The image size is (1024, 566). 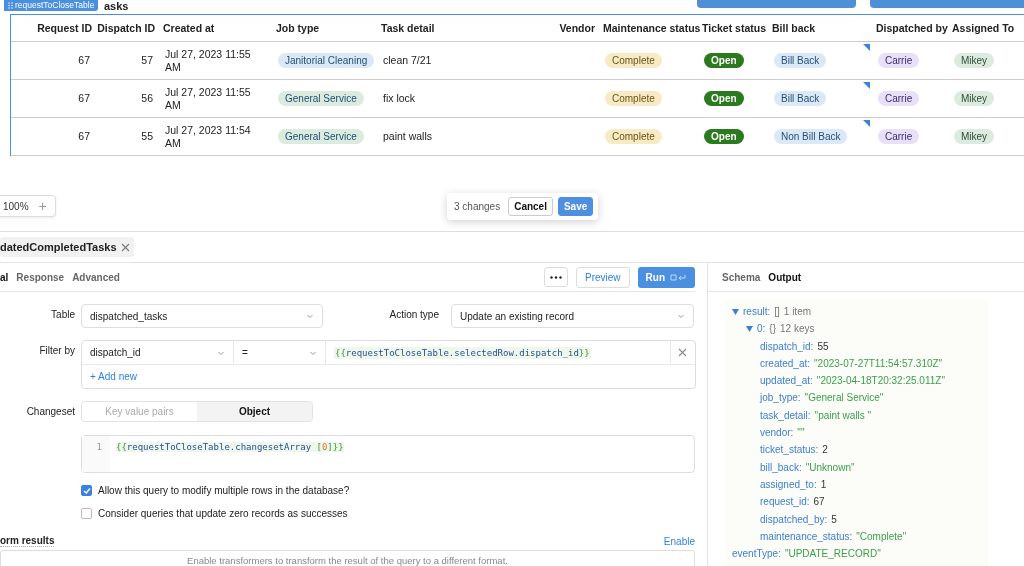 I want to click on tag: Non Bill Back, so click(x=811, y=136).